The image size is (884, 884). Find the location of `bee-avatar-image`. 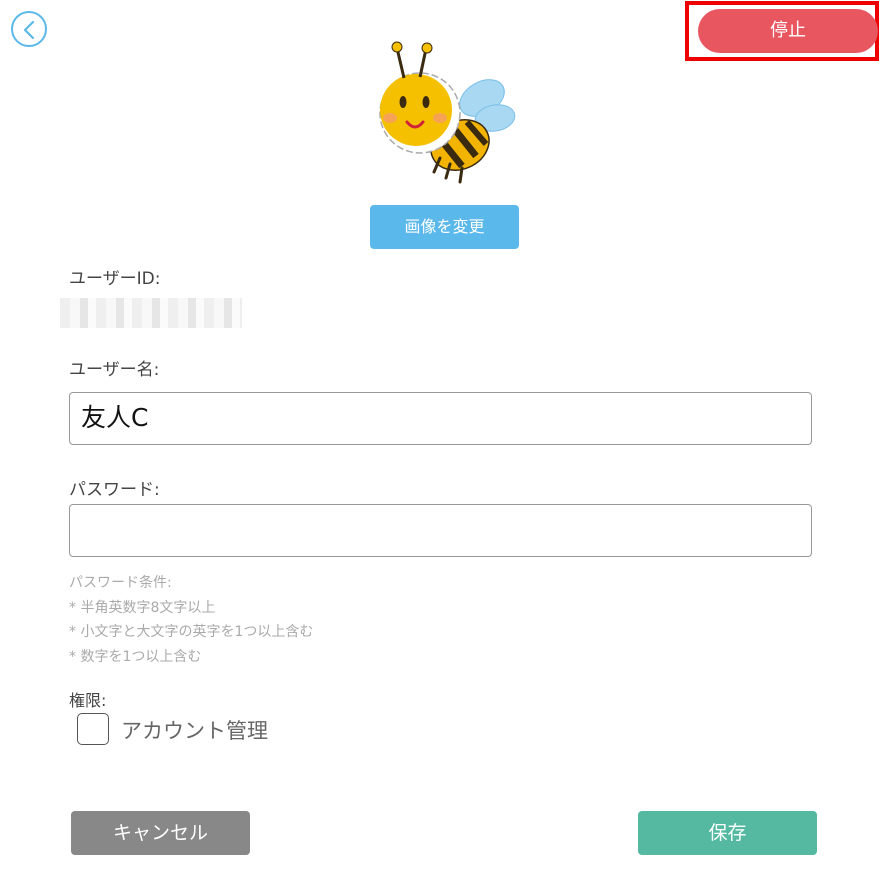

bee-avatar-image is located at coordinates (447, 112).